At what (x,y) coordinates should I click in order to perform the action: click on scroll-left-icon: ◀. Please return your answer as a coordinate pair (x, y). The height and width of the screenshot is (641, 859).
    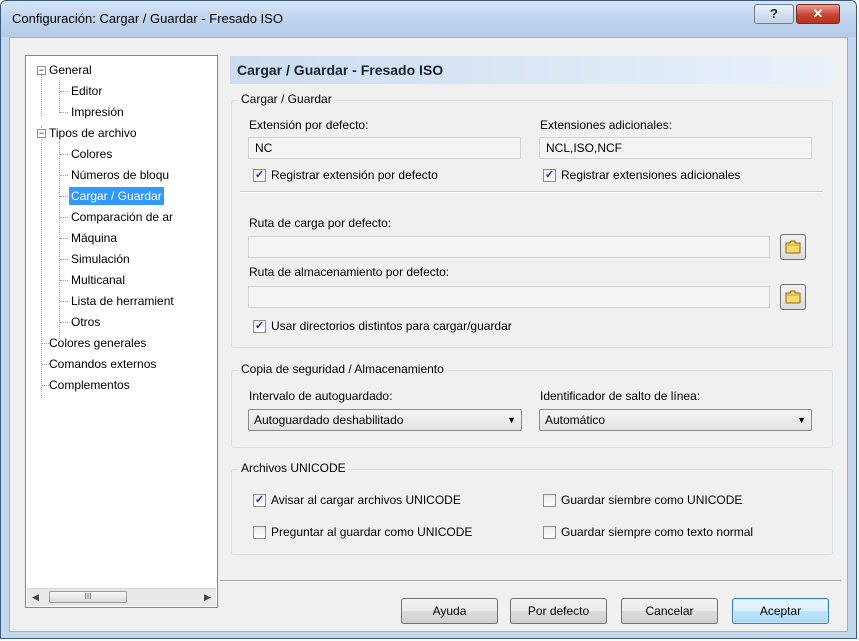
    Looking at the image, I should click on (35, 597).